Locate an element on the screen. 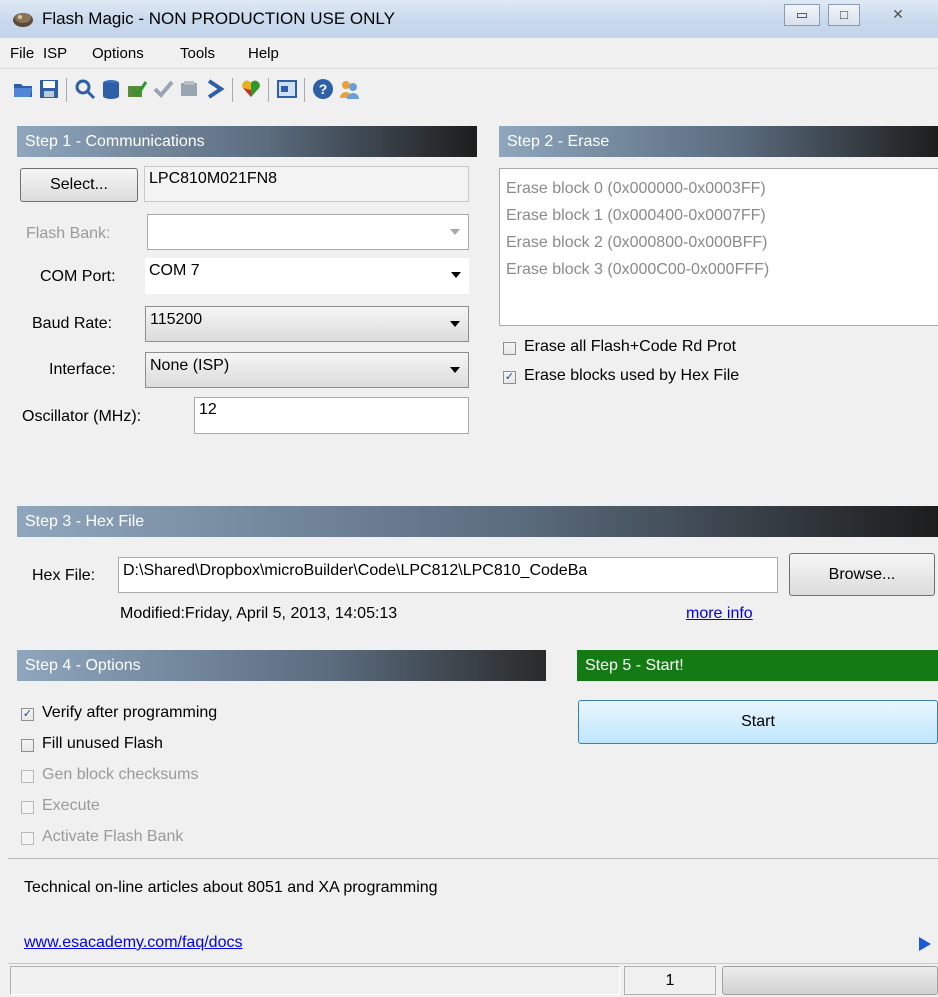  minimize-icon: ▭ is located at coordinates (802, 14).